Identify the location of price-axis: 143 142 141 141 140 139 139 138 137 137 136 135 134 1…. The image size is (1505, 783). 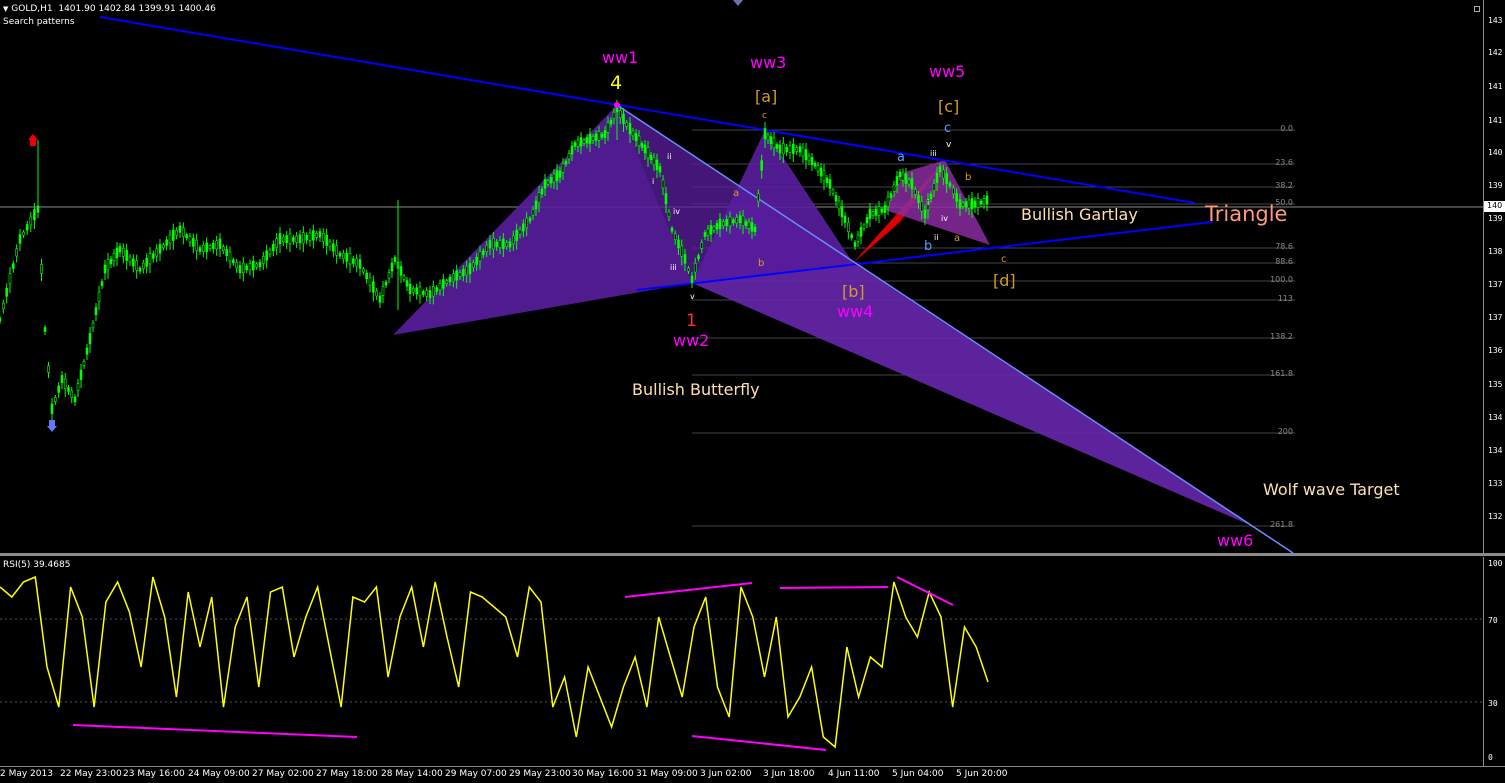
(1494, 276).